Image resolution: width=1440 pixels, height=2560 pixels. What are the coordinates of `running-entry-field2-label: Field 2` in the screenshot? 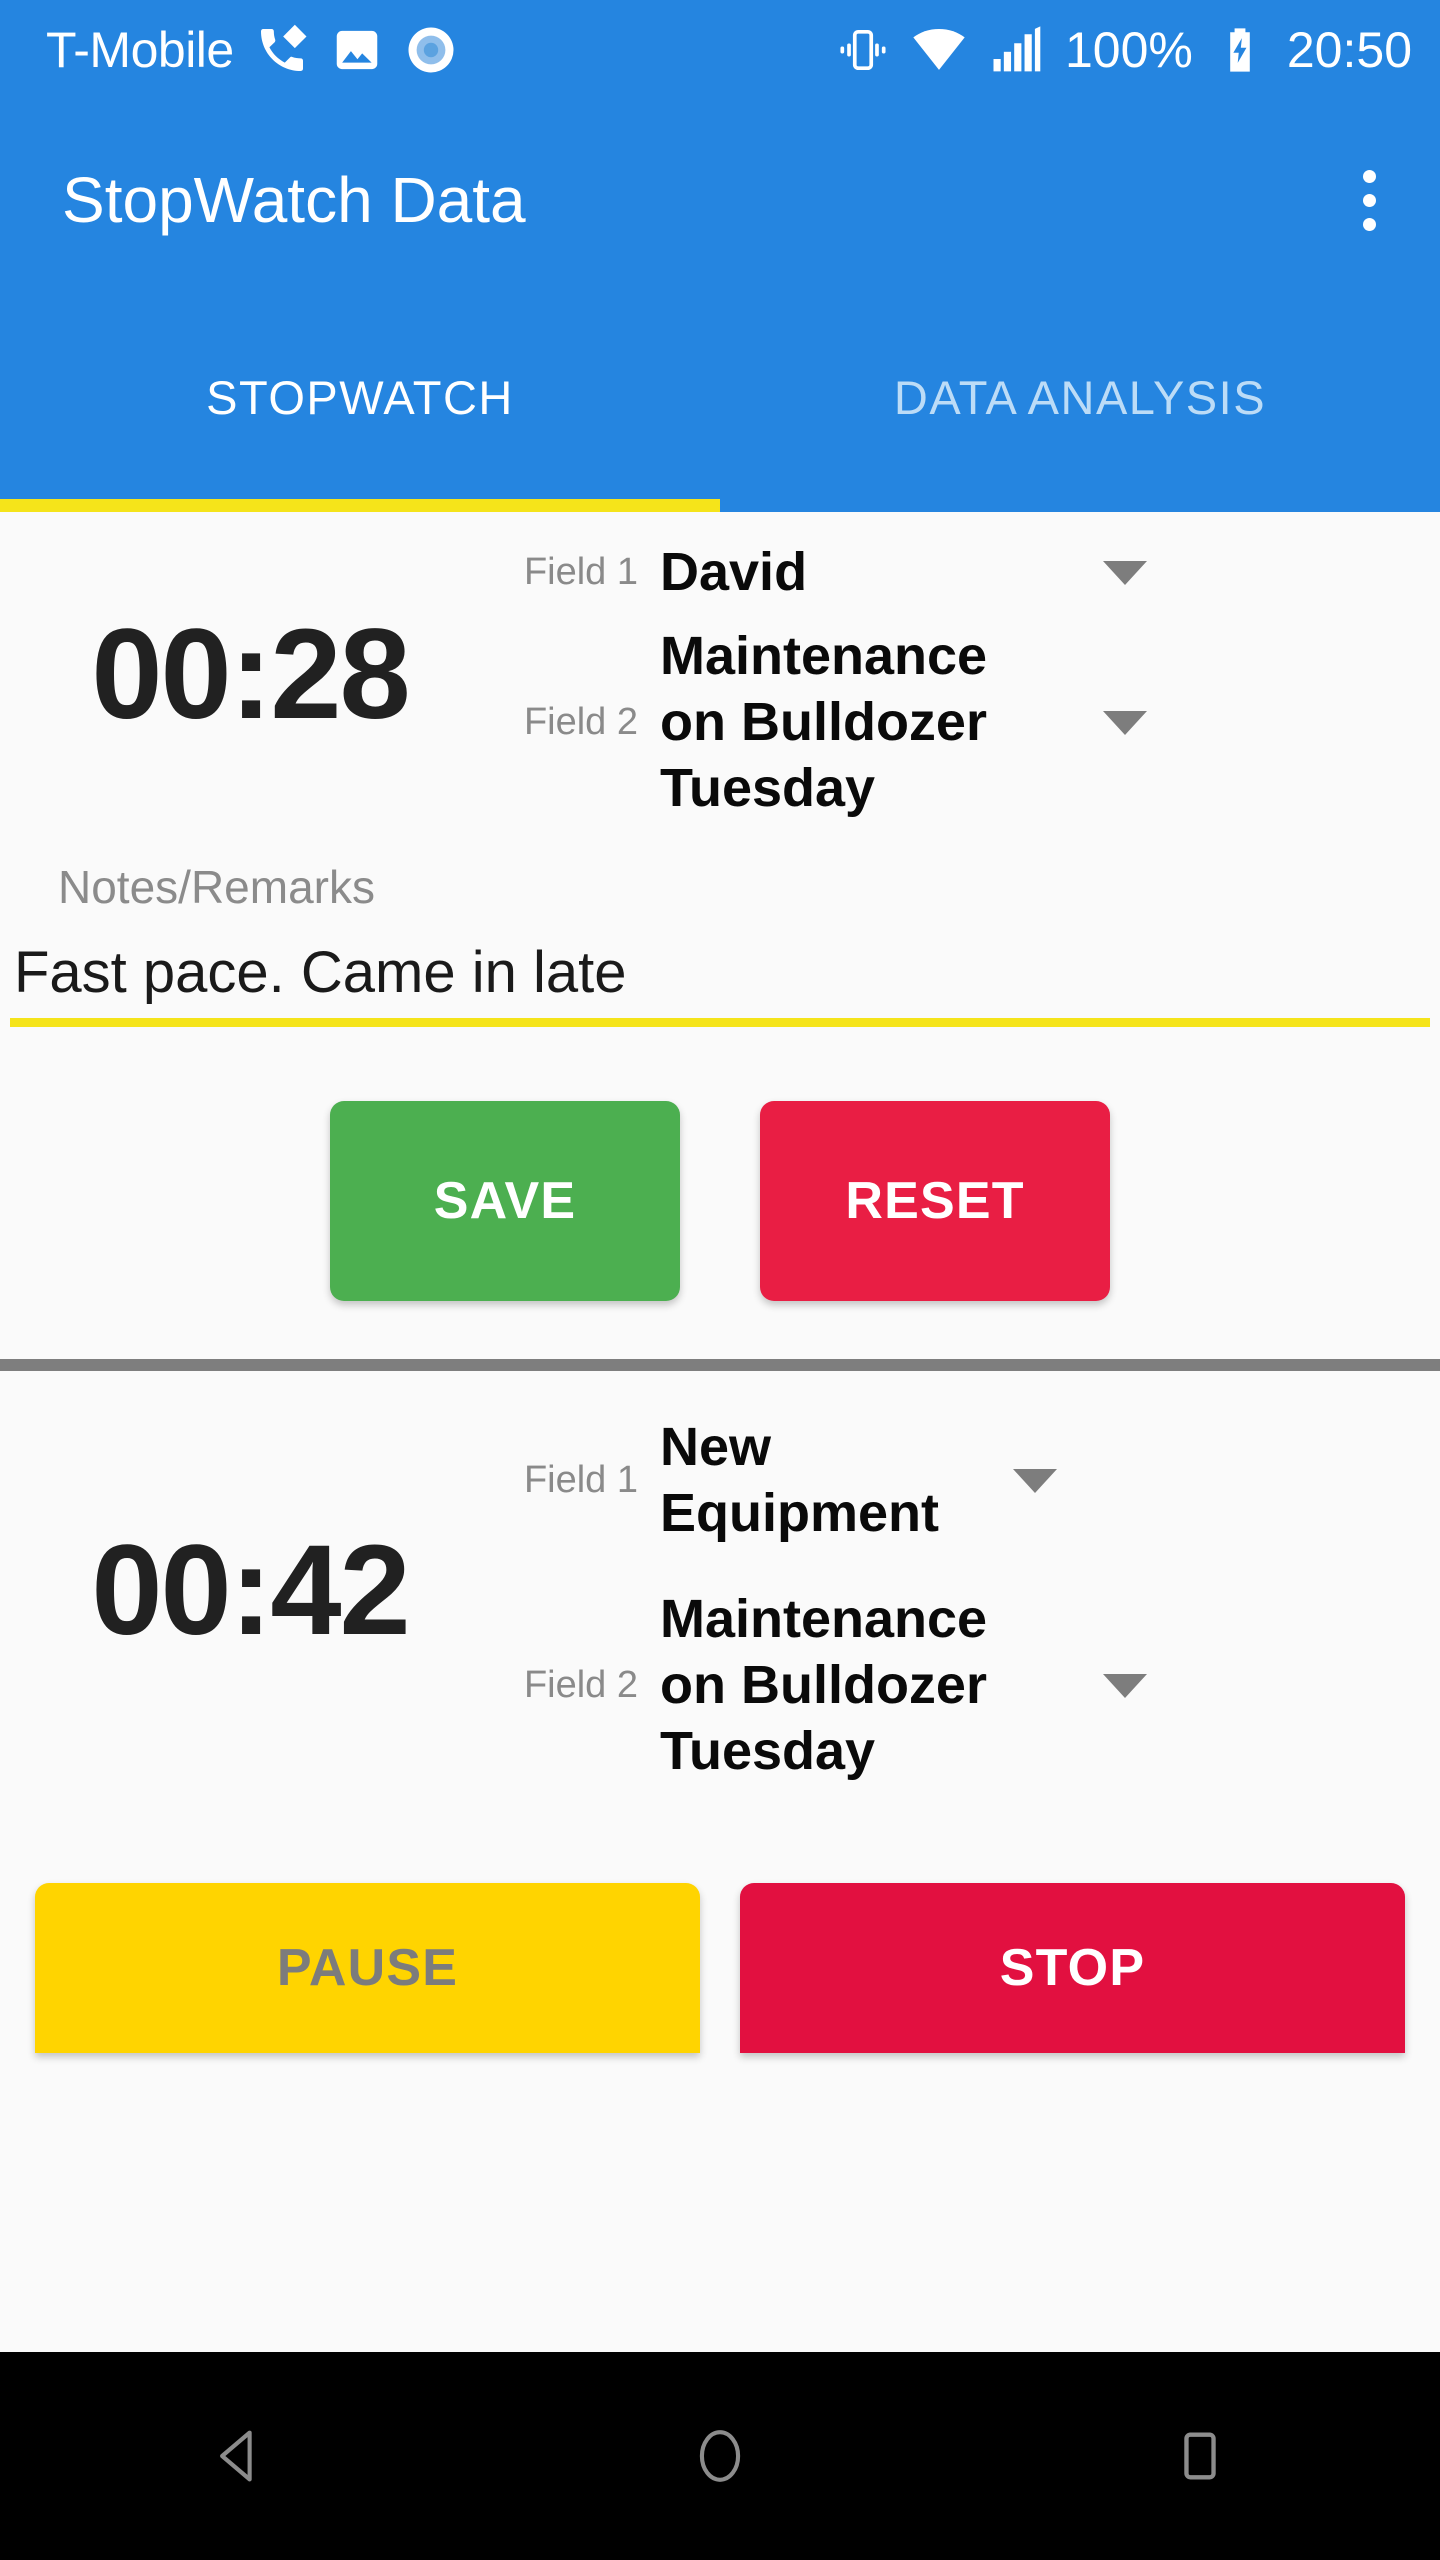 It's located at (580, 1685).